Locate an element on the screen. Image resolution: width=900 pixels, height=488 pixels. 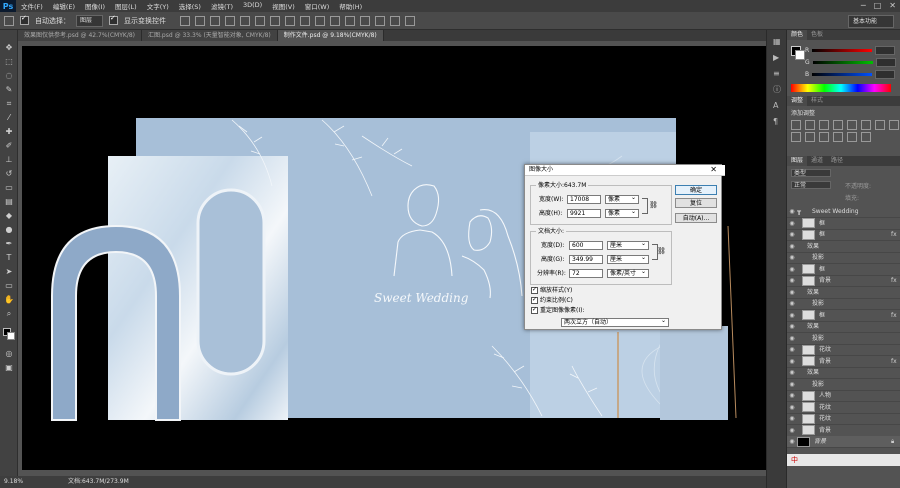
reset-button: 复位 is located at coordinates (696, 203).